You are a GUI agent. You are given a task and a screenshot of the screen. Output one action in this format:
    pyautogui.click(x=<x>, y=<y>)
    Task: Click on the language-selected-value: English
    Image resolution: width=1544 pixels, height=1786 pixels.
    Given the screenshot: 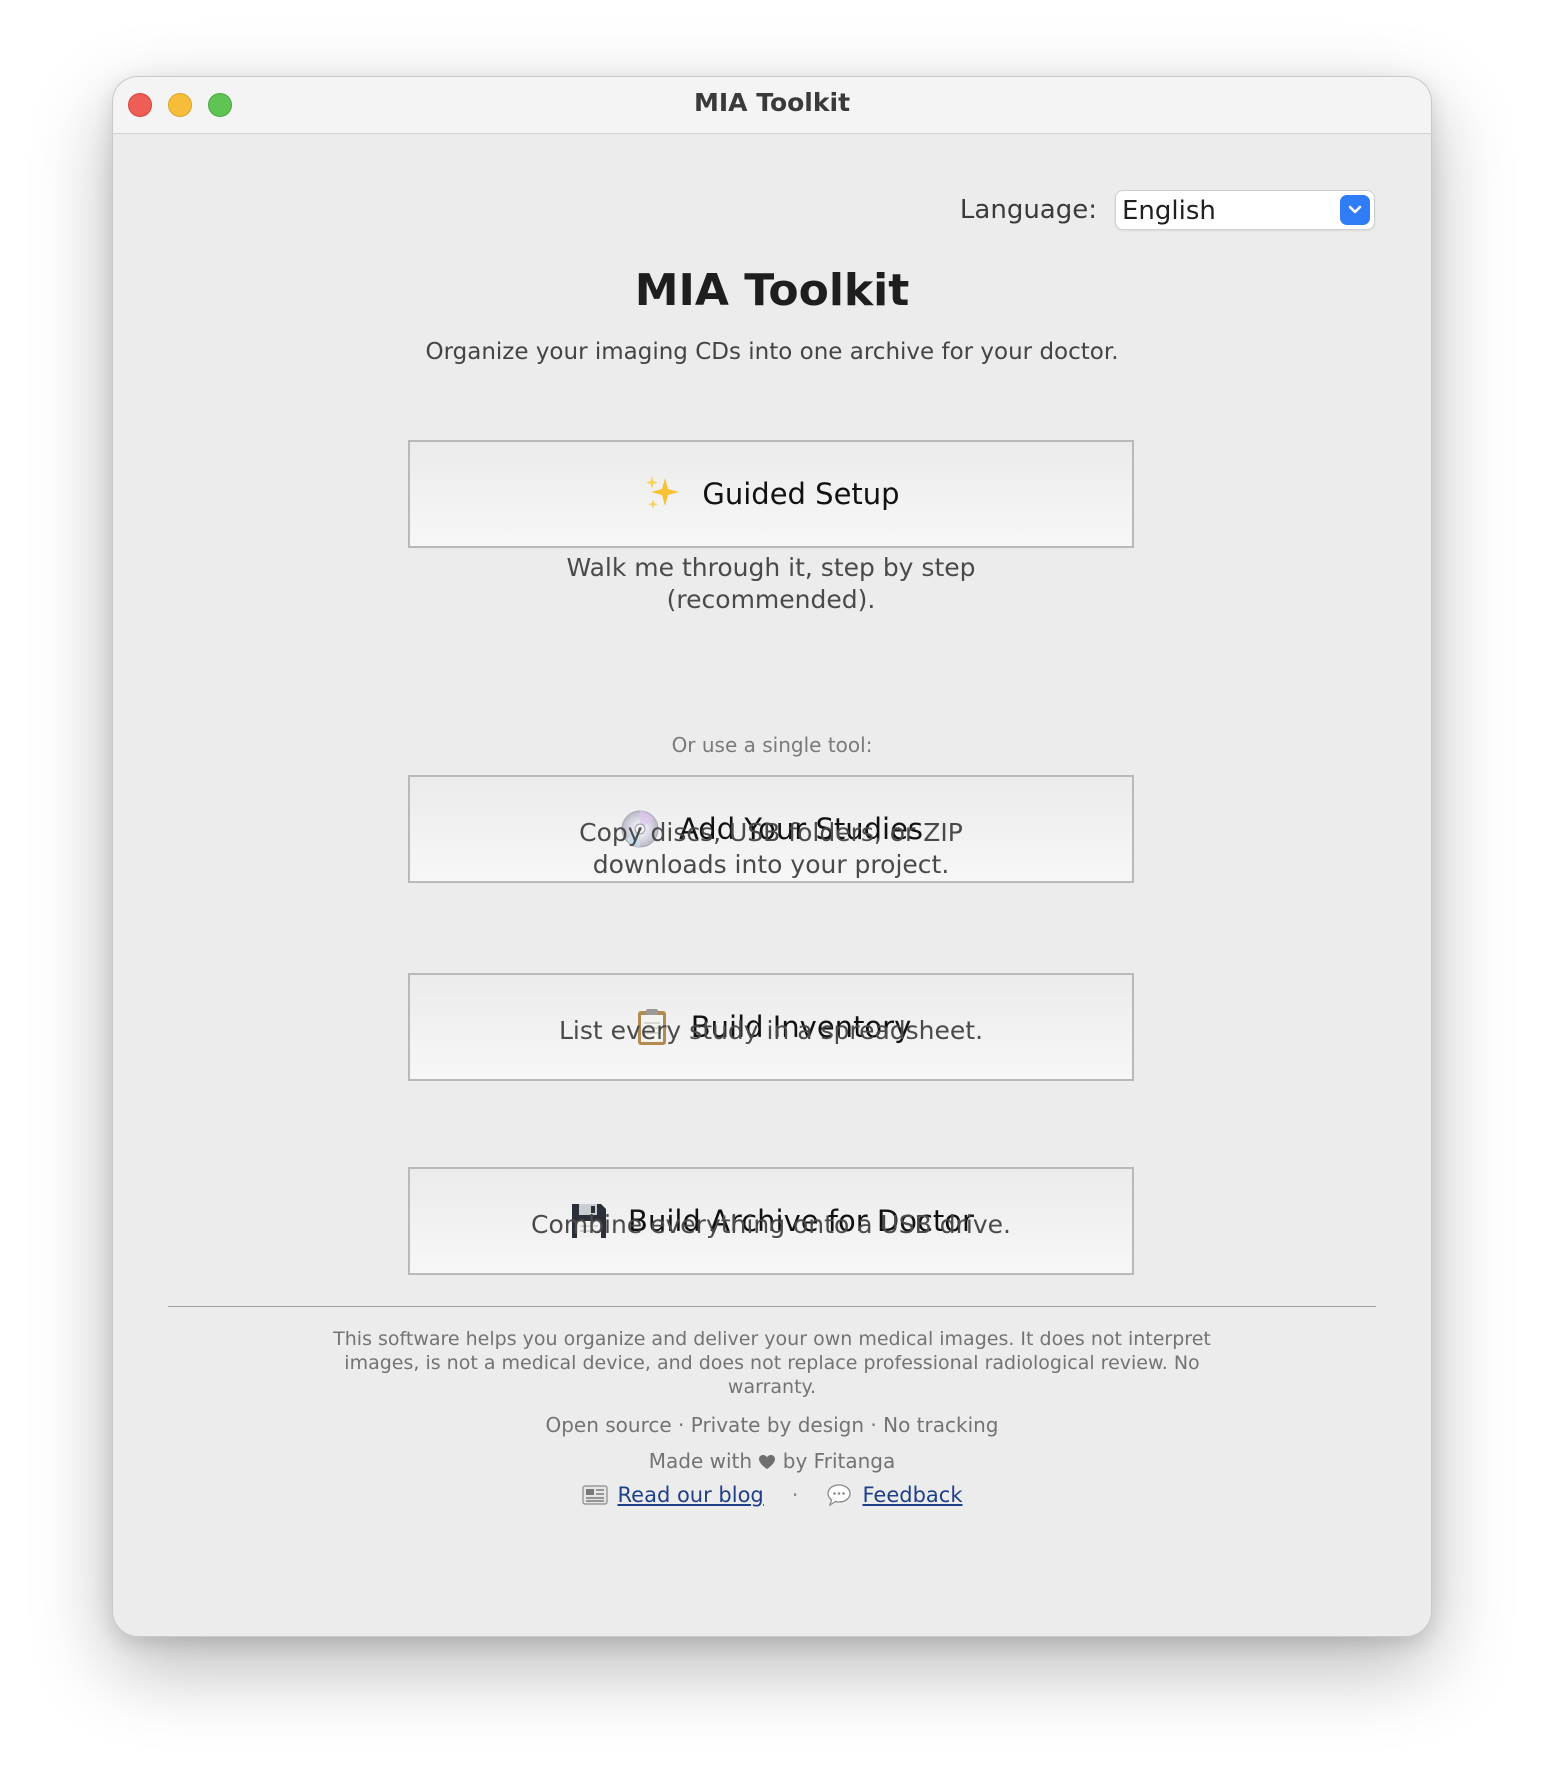 What is the action you would take?
    pyautogui.click(x=1169, y=211)
    